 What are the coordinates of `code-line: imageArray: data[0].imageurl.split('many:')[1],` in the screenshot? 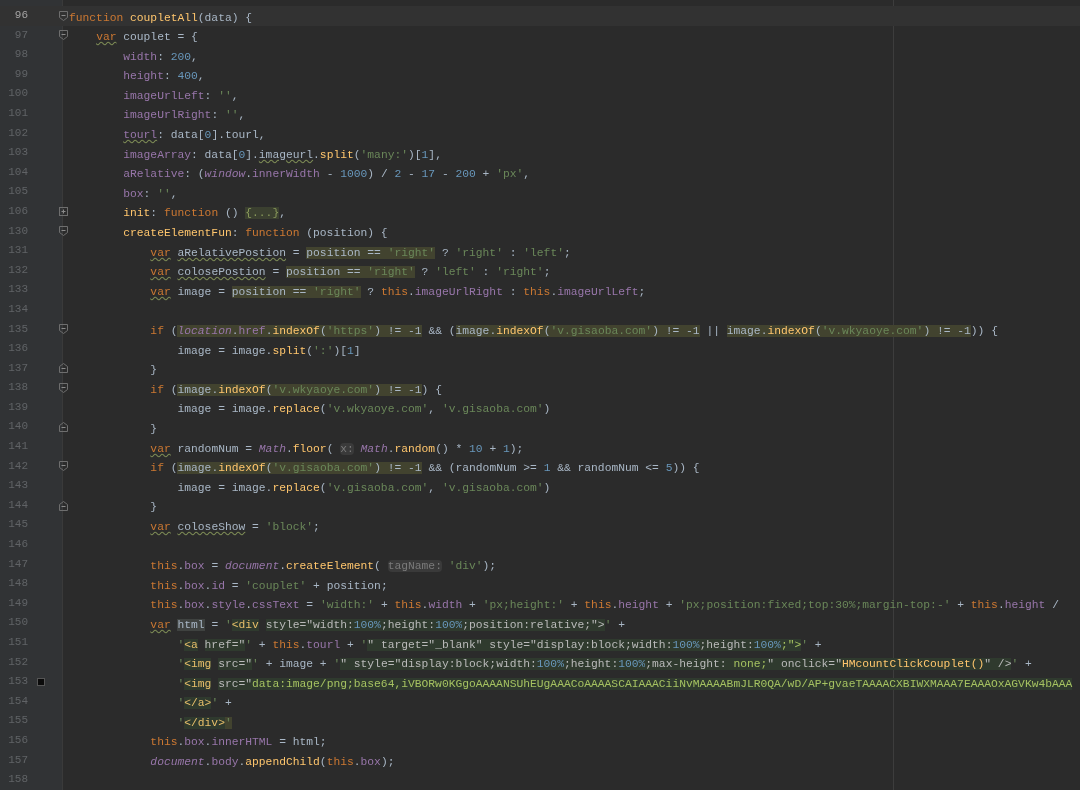 It's located at (282, 154).